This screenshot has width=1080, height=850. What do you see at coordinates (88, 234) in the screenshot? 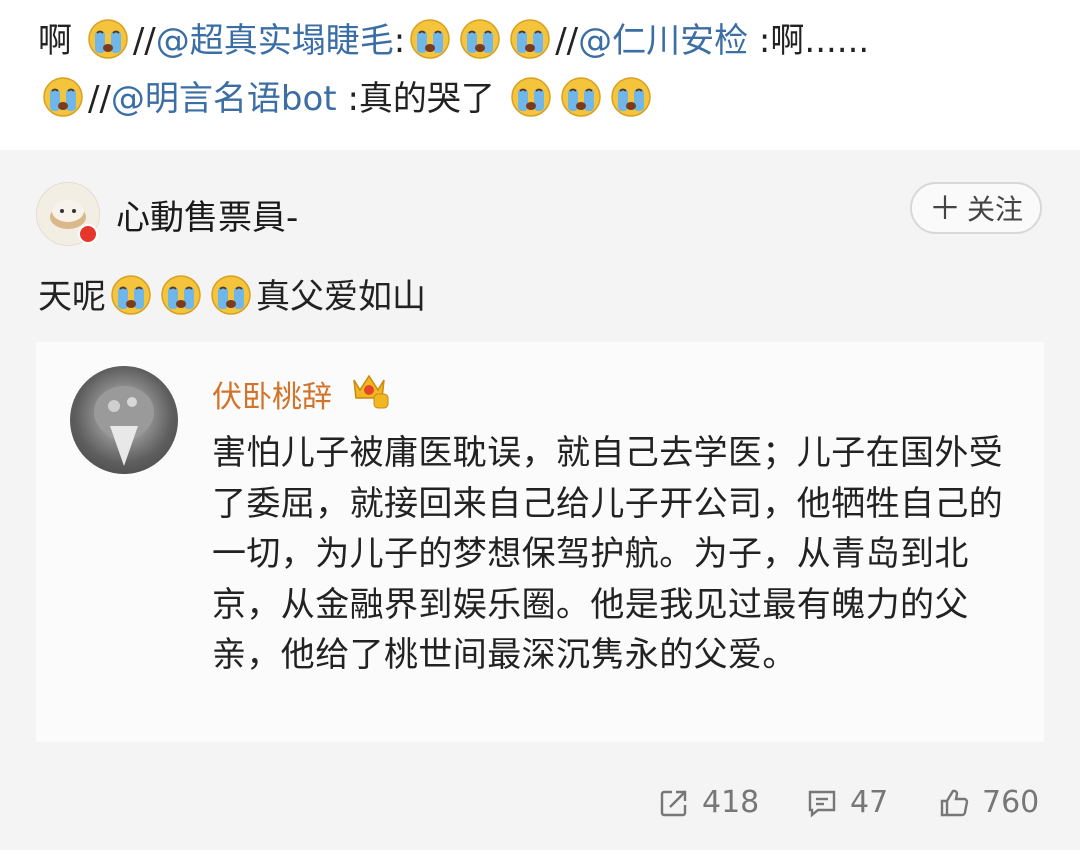
I see `verified-badge-icon` at bounding box center [88, 234].